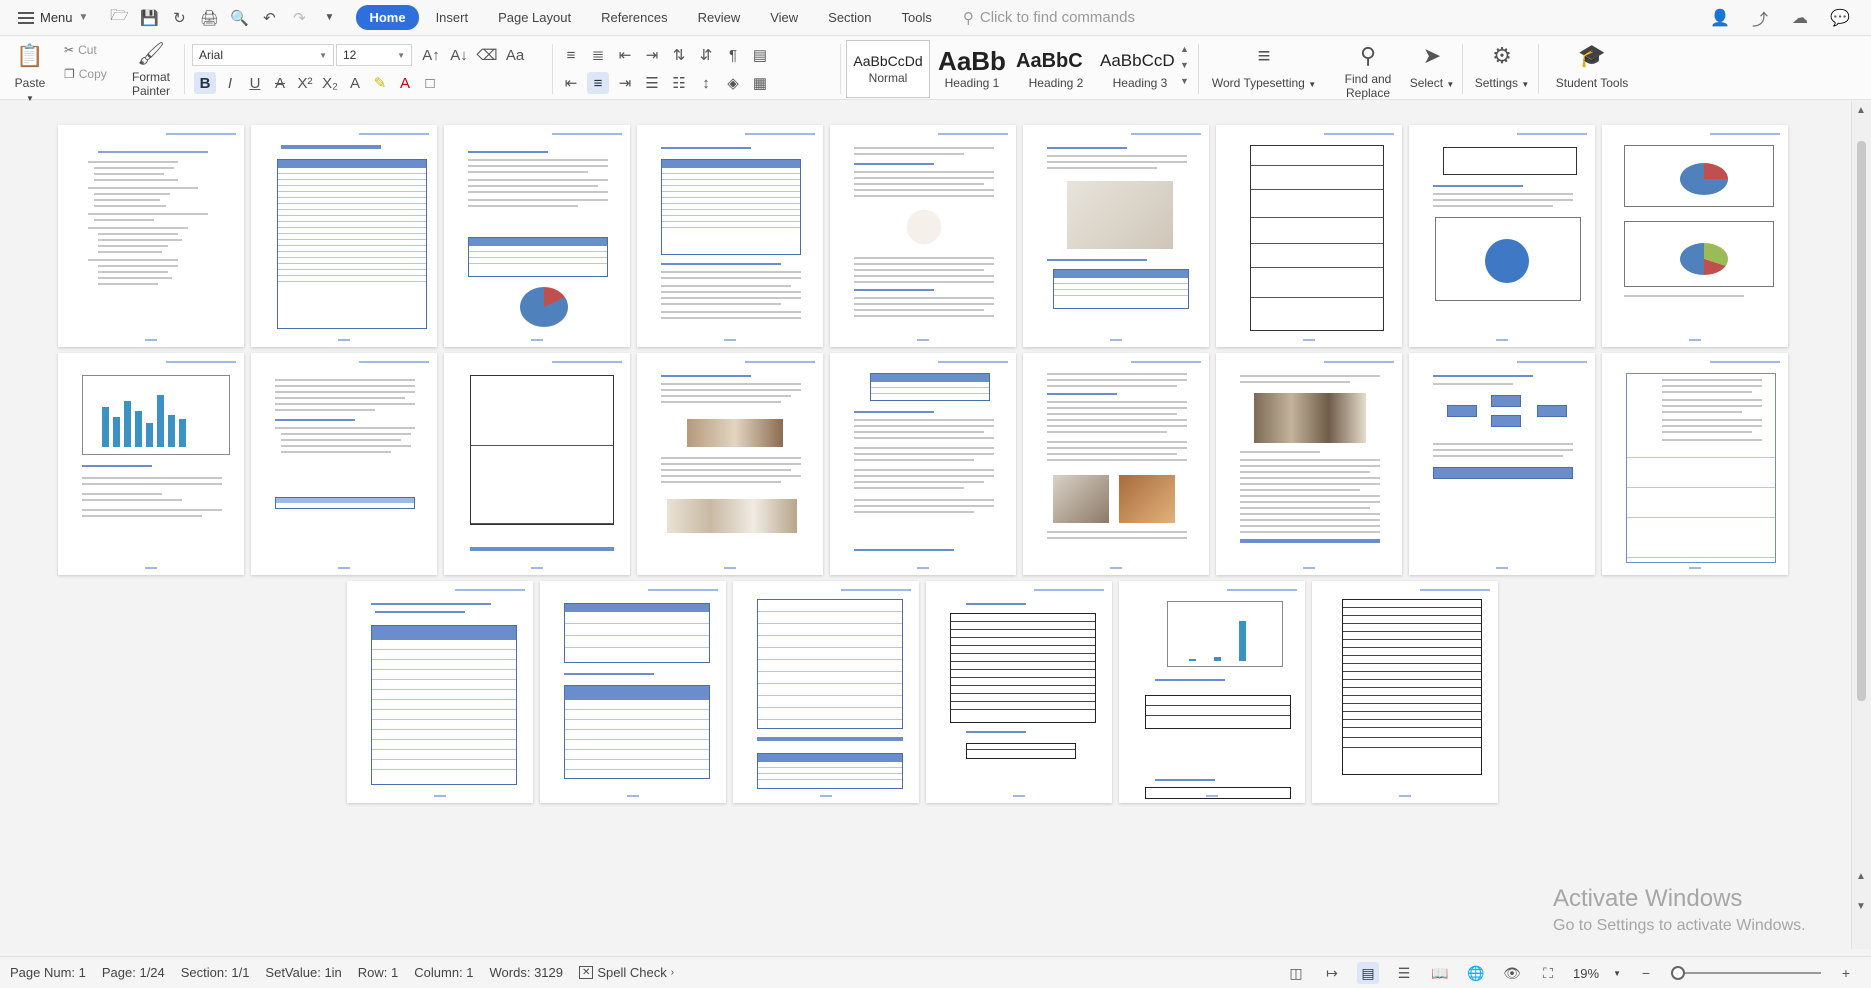 The image size is (1871, 988). Describe the element at coordinates (487, 55) in the screenshot. I see `clear-format-icon: ⌫` at that location.